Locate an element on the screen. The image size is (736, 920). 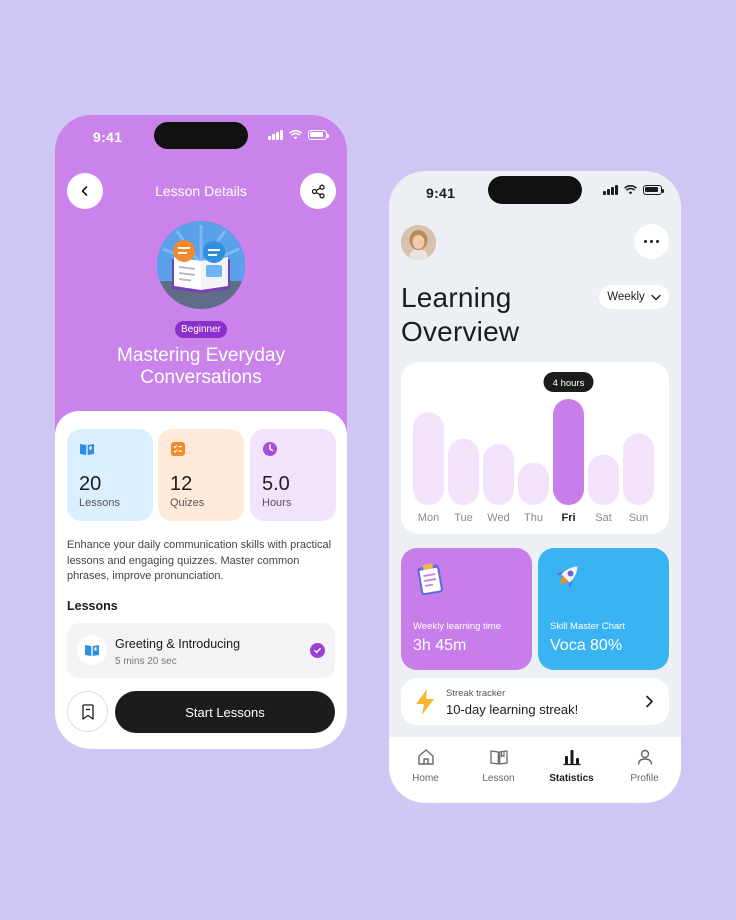
tab-label: Statistics is located at coordinates (571, 778).